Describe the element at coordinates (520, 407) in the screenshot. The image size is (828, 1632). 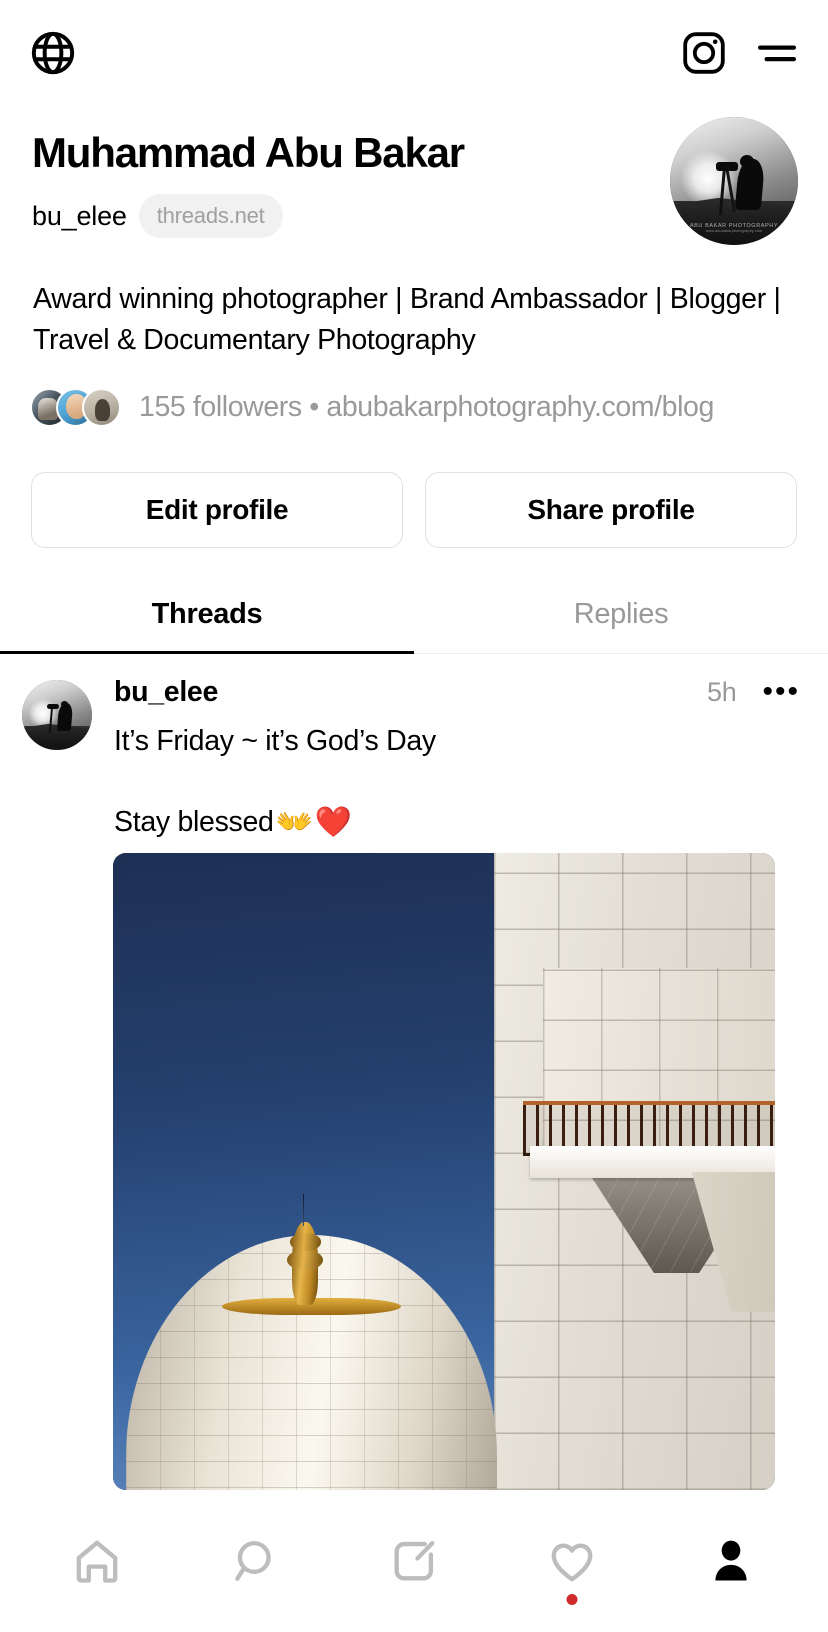
I see `profile-link: abubakarphotography.com/blog` at that location.